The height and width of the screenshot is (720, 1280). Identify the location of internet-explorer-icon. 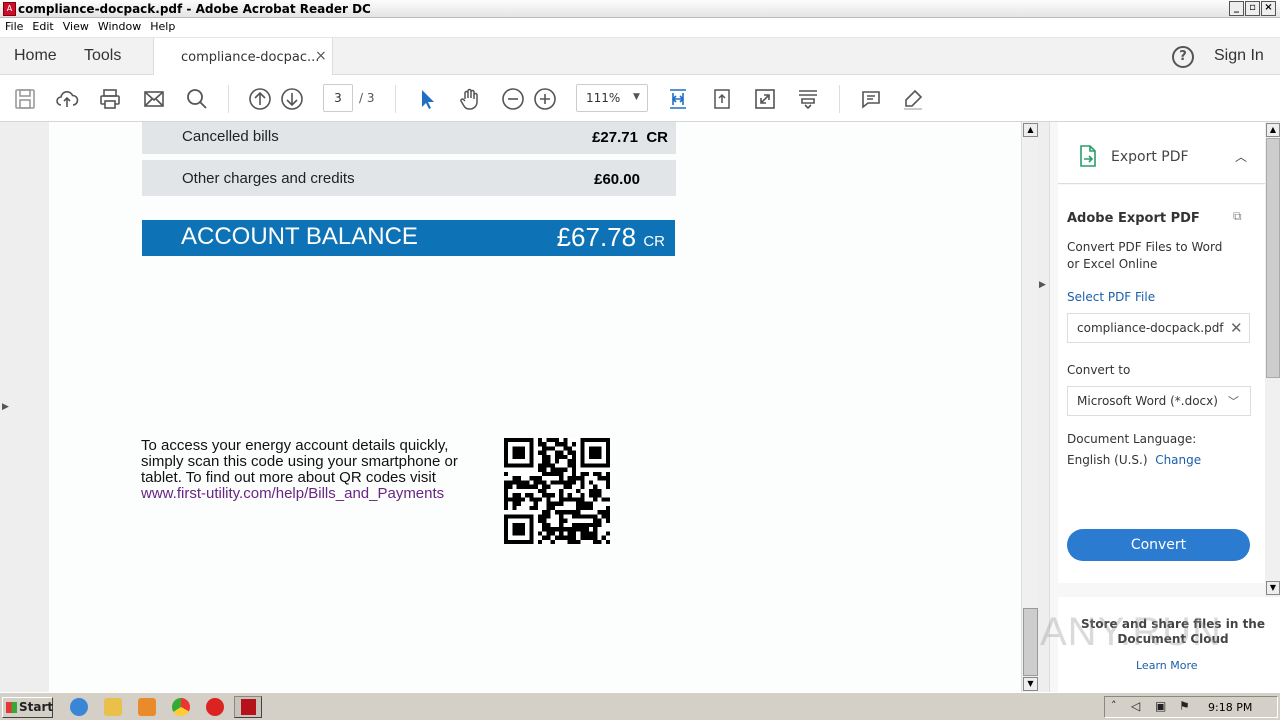
(79, 707).